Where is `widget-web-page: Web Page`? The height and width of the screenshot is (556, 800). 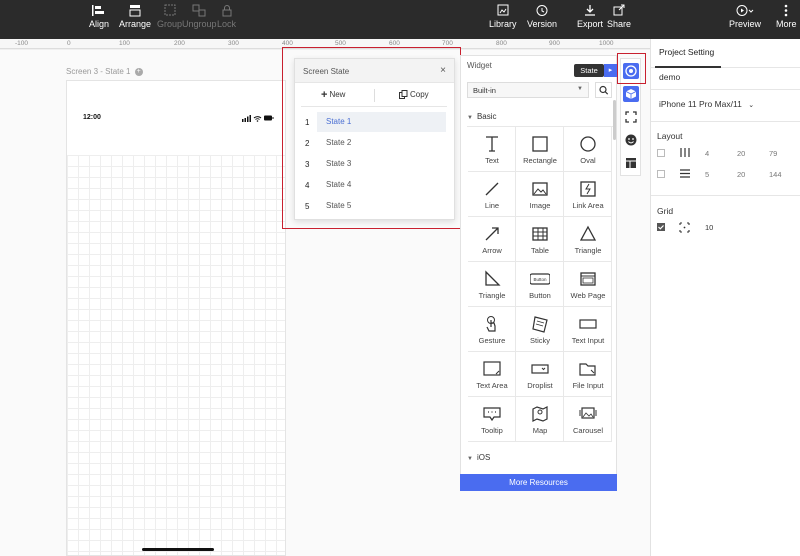 widget-web-page: Web Page is located at coordinates (588, 284).